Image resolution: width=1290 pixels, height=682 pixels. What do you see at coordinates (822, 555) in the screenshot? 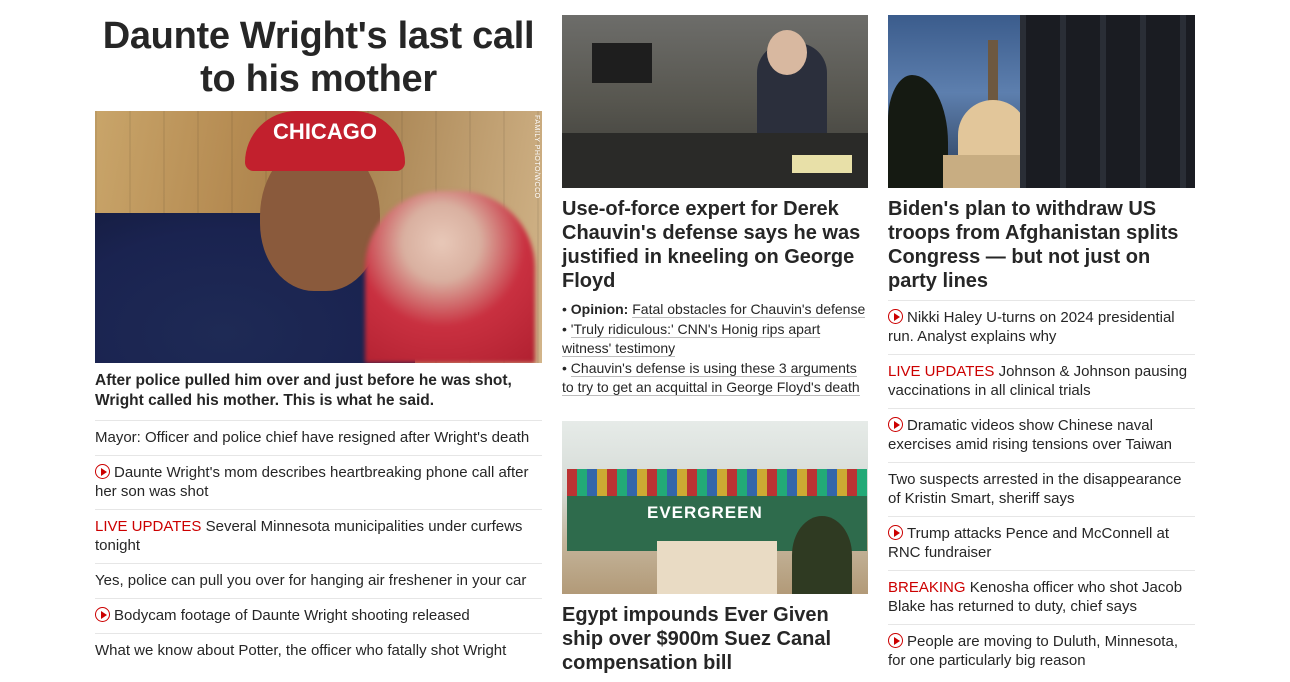
I see `image-palm` at bounding box center [822, 555].